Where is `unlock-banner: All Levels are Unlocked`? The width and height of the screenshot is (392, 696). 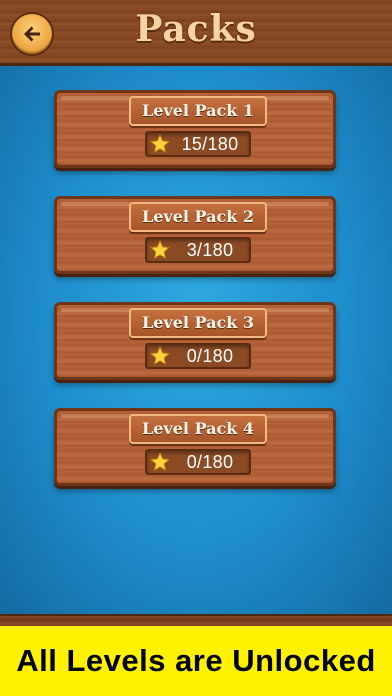 unlock-banner: All Levels are Unlocked is located at coordinates (196, 661).